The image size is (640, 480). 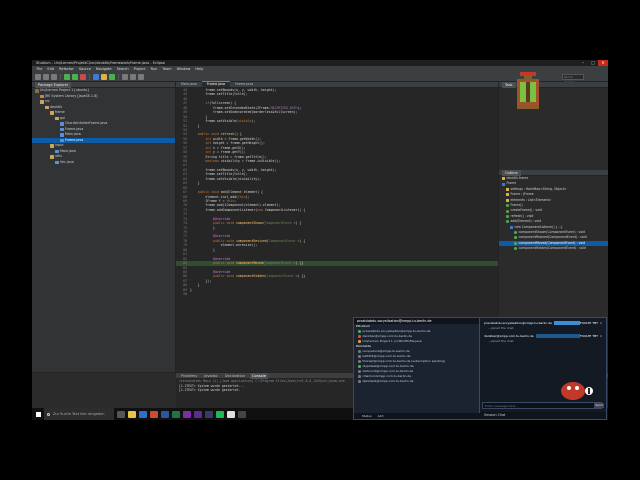 I want to click on tab-declaration: Declaration, so click(x=235, y=376).